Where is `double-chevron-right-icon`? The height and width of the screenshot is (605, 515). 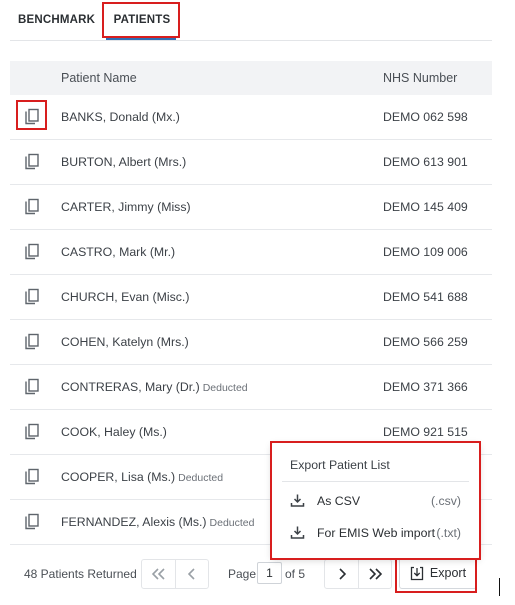 double-chevron-right-icon is located at coordinates (375, 574).